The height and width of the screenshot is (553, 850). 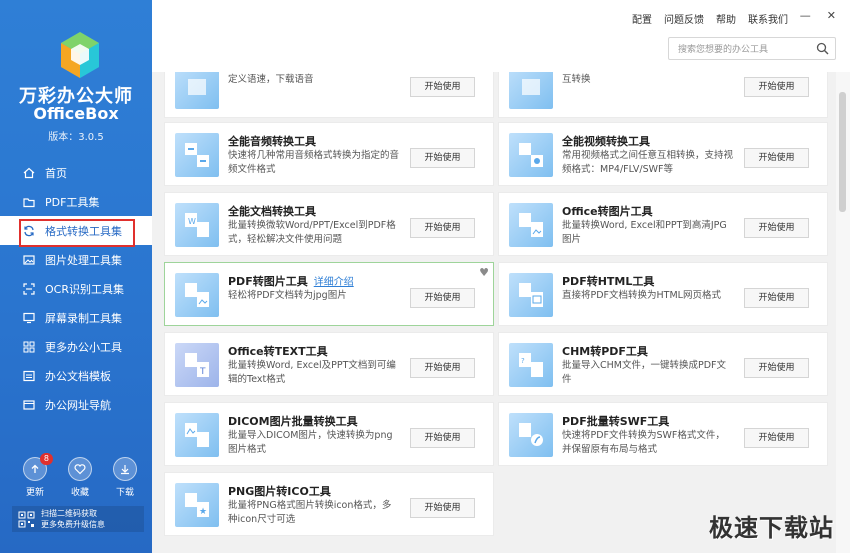 What do you see at coordinates (818, 15) in the screenshot?
I see `window-controls: — ✕` at bounding box center [818, 15].